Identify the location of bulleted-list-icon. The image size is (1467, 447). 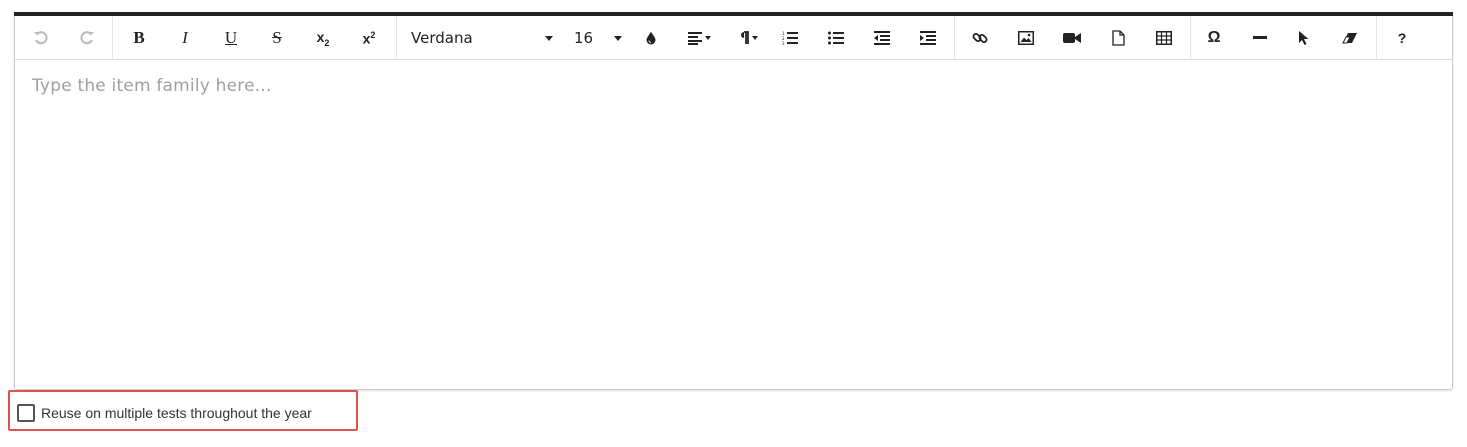
(836, 38).